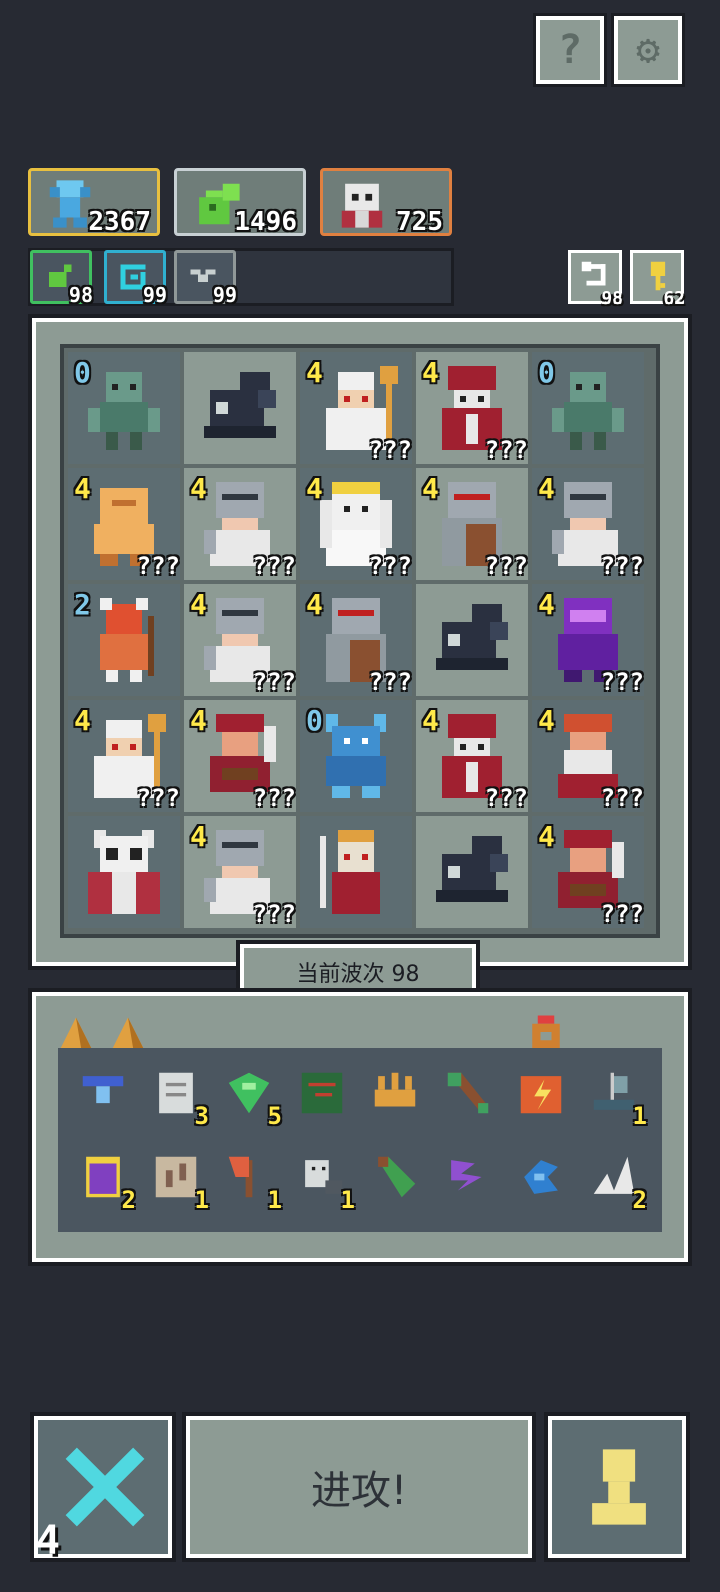  What do you see at coordinates (358, 974) in the screenshot?
I see `wave-label: 当前波次 98` at bounding box center [358, 974].